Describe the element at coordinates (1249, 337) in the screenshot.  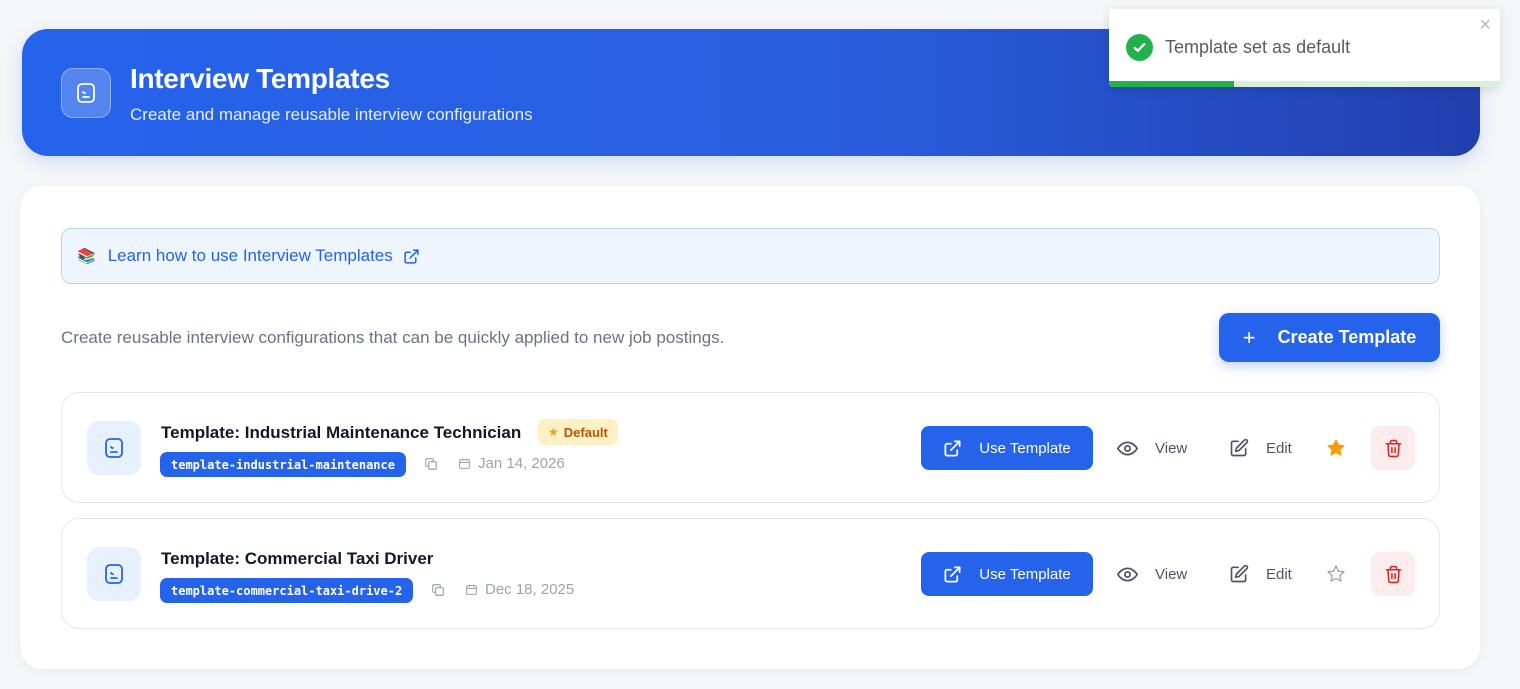
I see `plus-icon: +` at that location.